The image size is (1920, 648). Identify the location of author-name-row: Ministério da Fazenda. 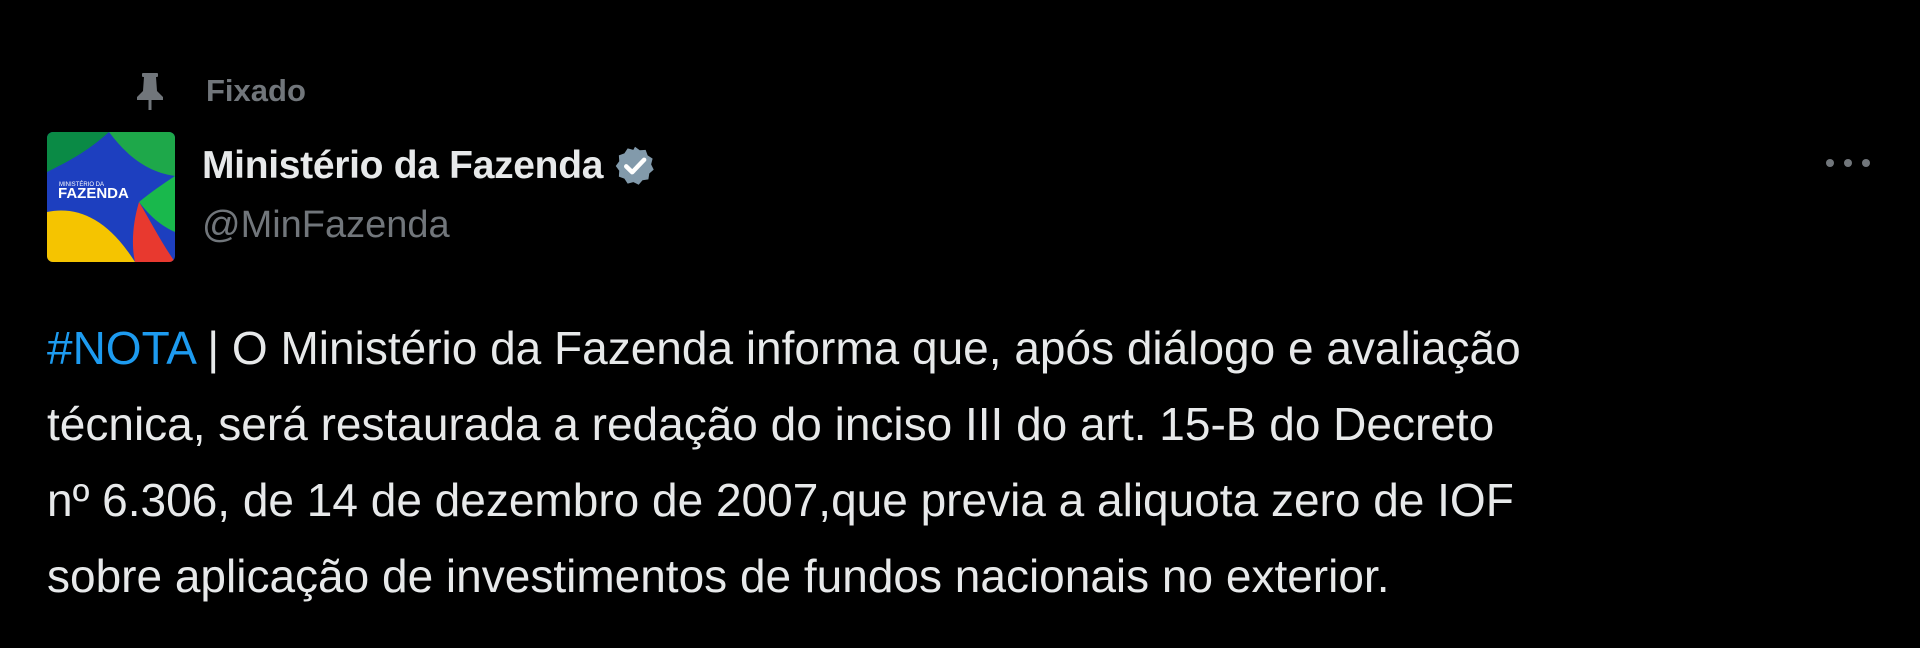
(430, 166).